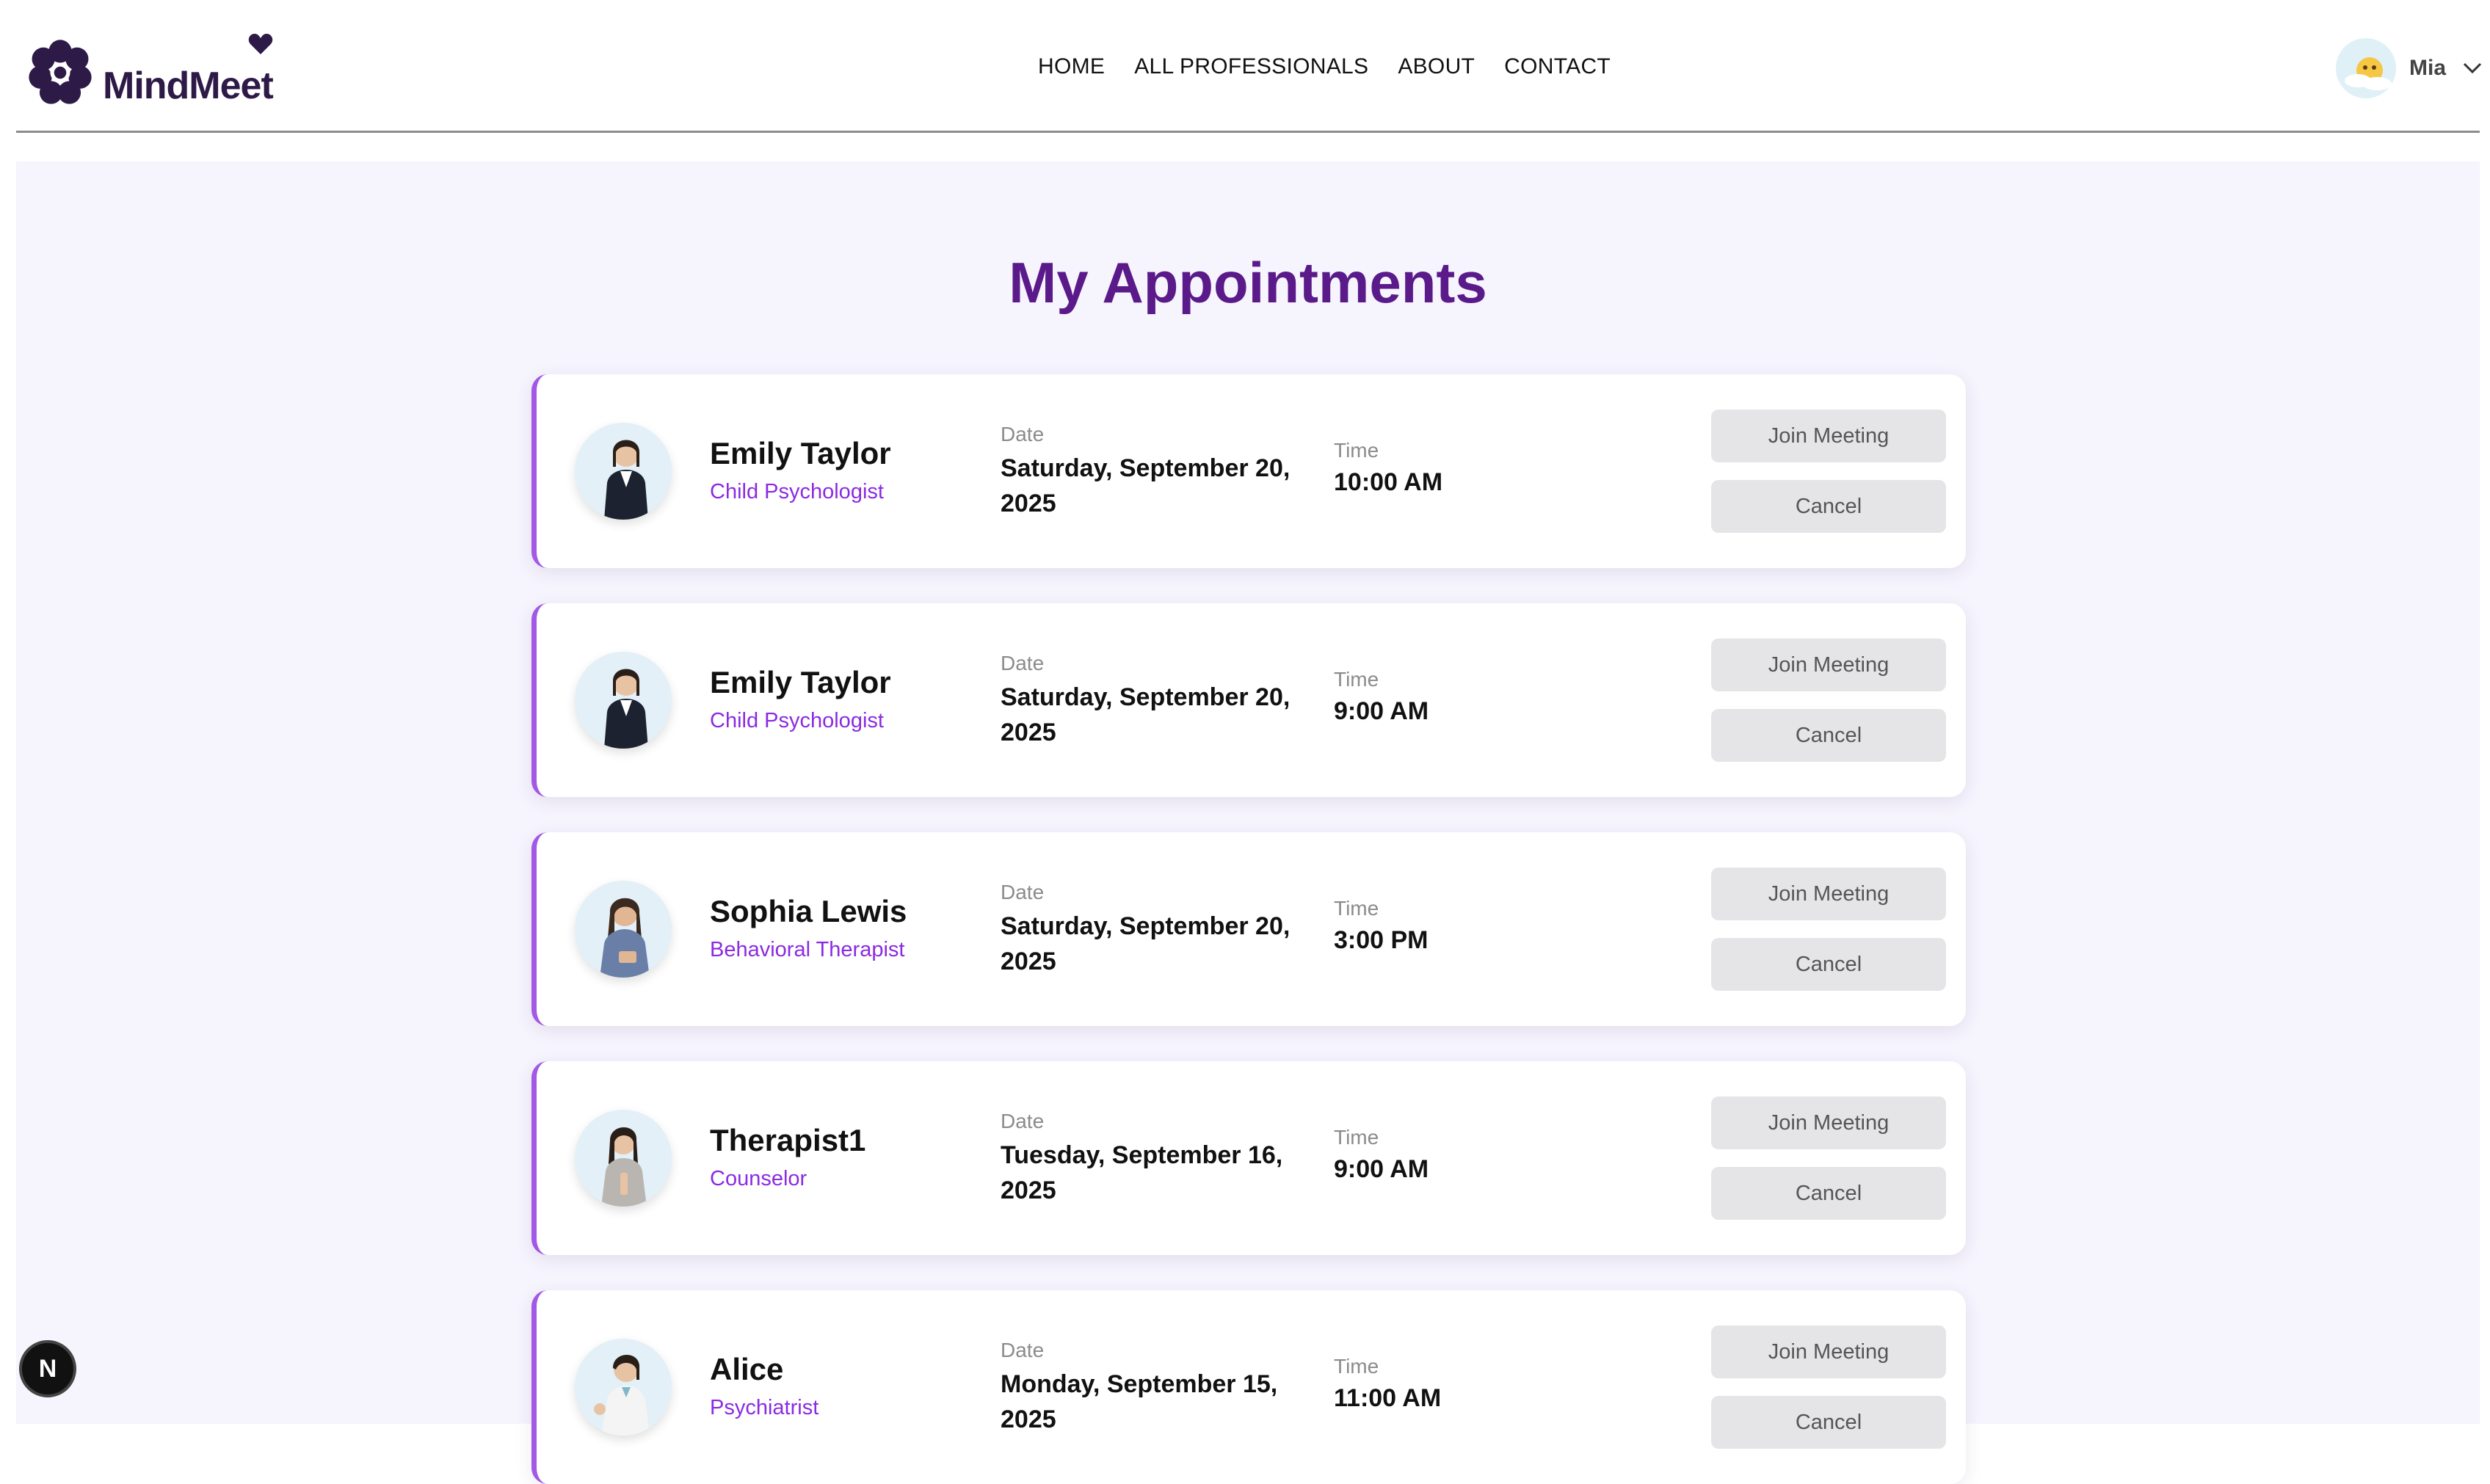 Image resolution: width=2490 pixels, height=1484 pixels. What do you see at coordinates (788, 1140) in the screenshot?
I see `professional-name: Therapist1` at bounding box center [788, 1140].